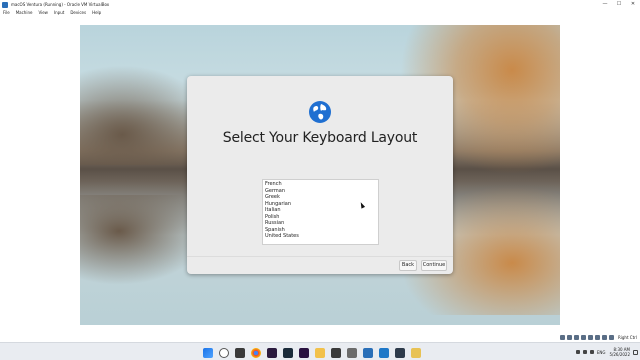 The image size is (640, 360). Describe the element at coordinates (240, 352) in the screenshot. I see `task-view-icon` at that location.